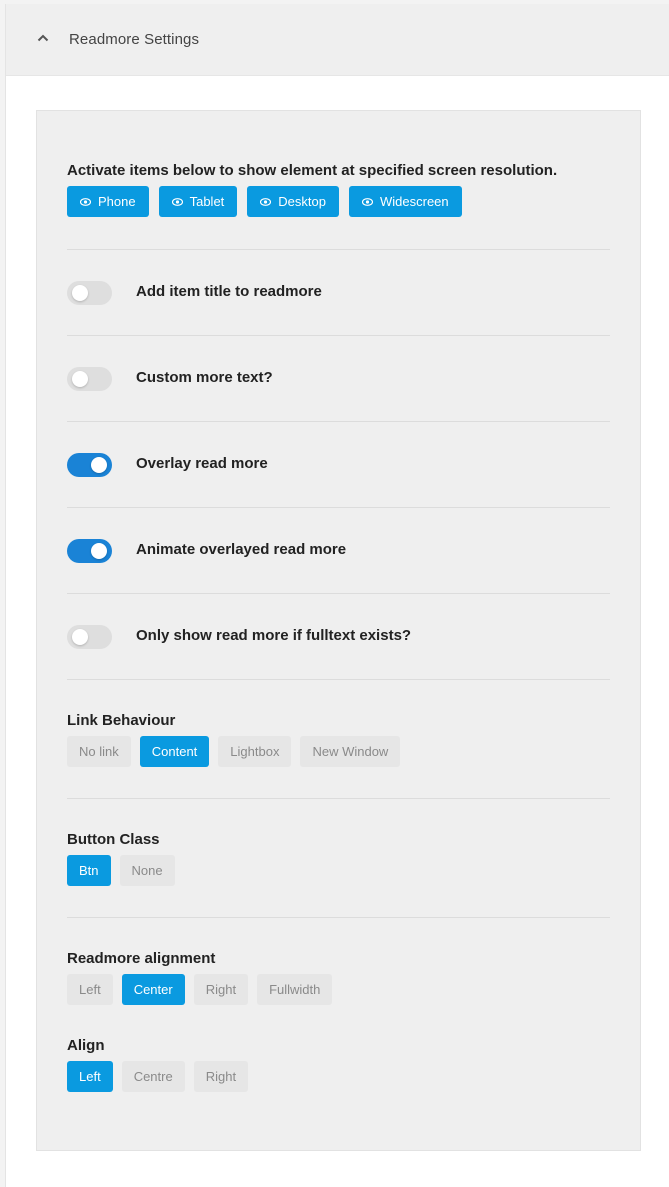  I want to click on align-left: Left, so click(90, 1076).